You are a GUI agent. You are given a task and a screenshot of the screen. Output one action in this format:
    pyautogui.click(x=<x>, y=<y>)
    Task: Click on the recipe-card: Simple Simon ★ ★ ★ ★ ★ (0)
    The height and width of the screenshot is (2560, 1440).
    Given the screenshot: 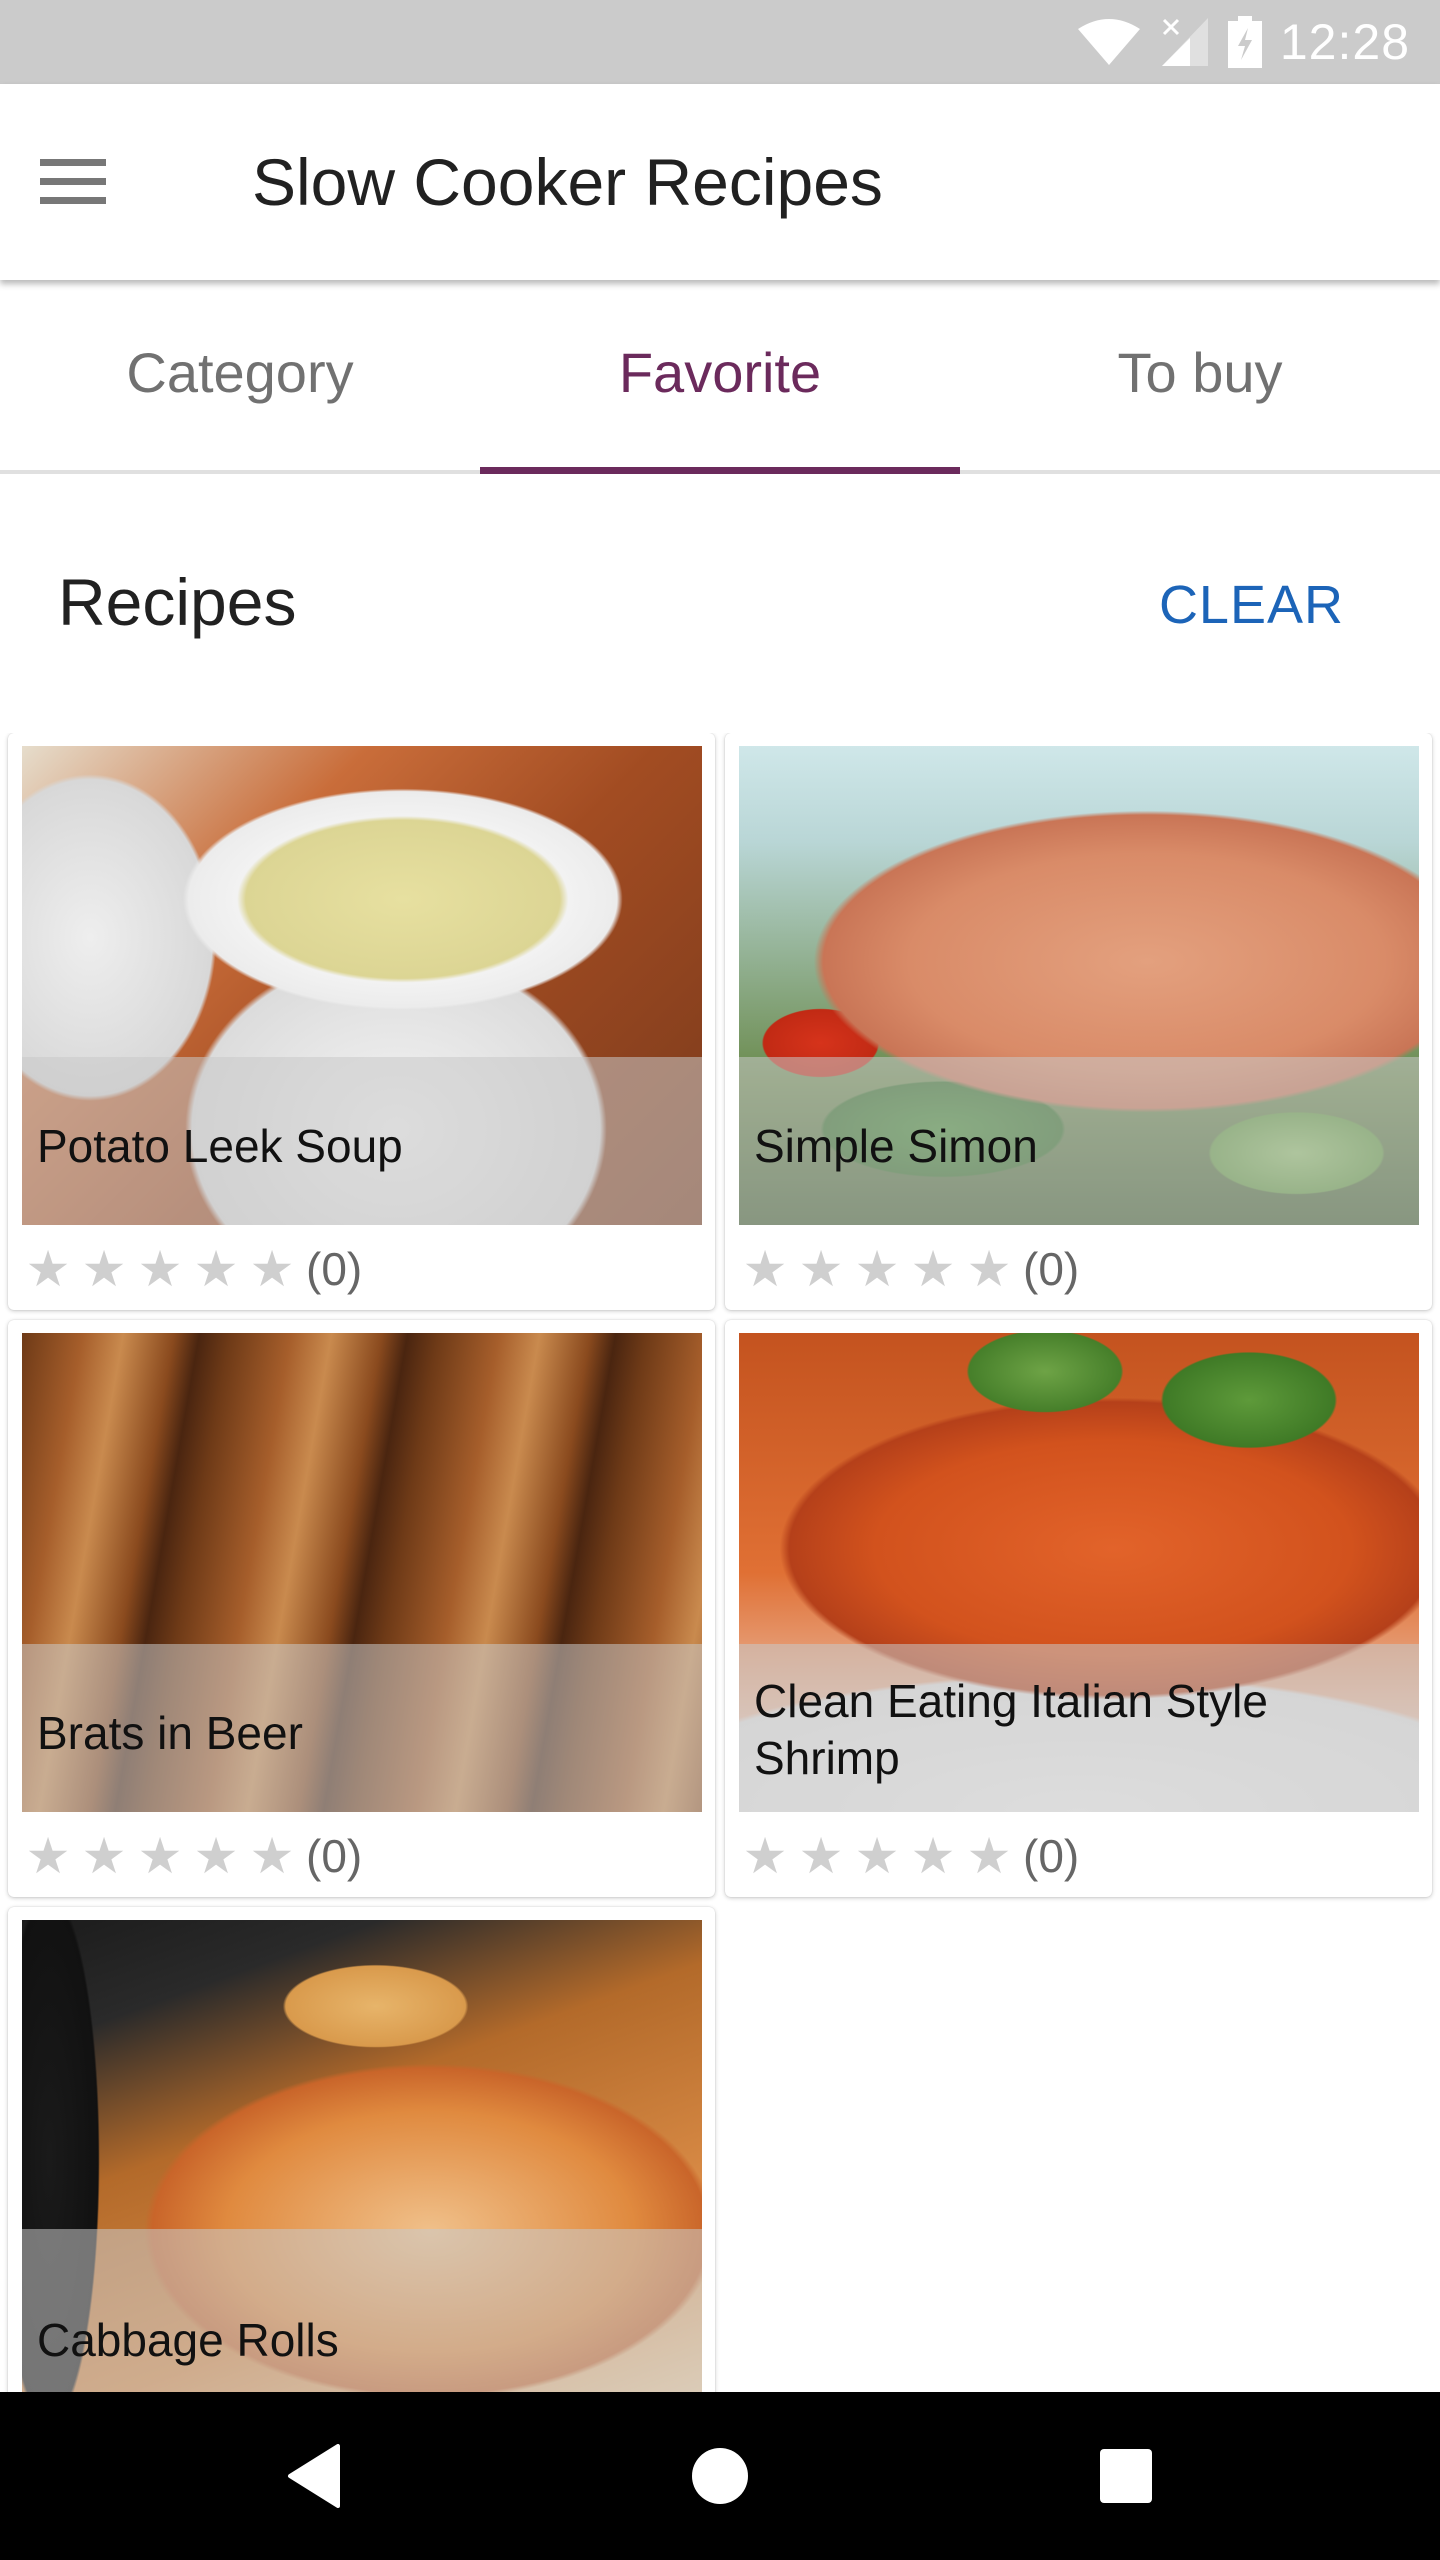 What is the action you would take?
    pyautogui.click(x=1078, y=1021)
    